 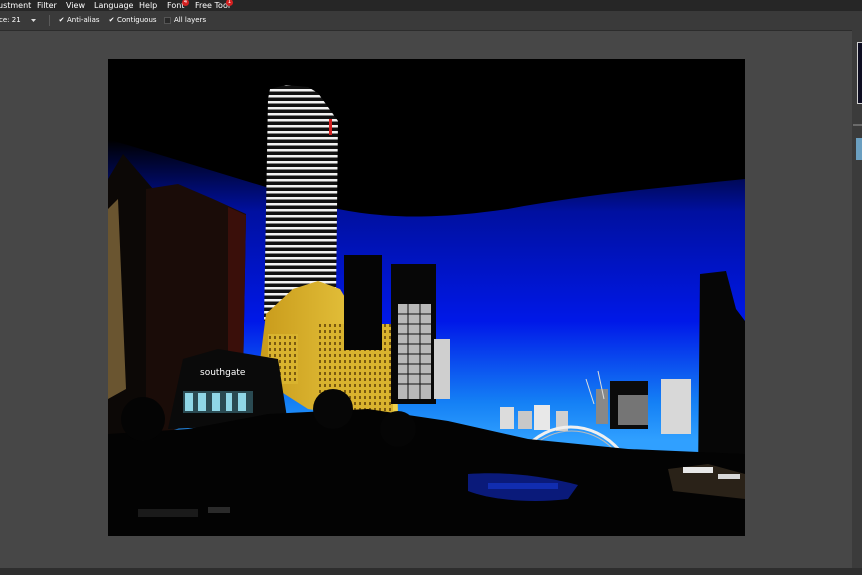 I want to click on toolbar-divider, so click(x=49, y=20).